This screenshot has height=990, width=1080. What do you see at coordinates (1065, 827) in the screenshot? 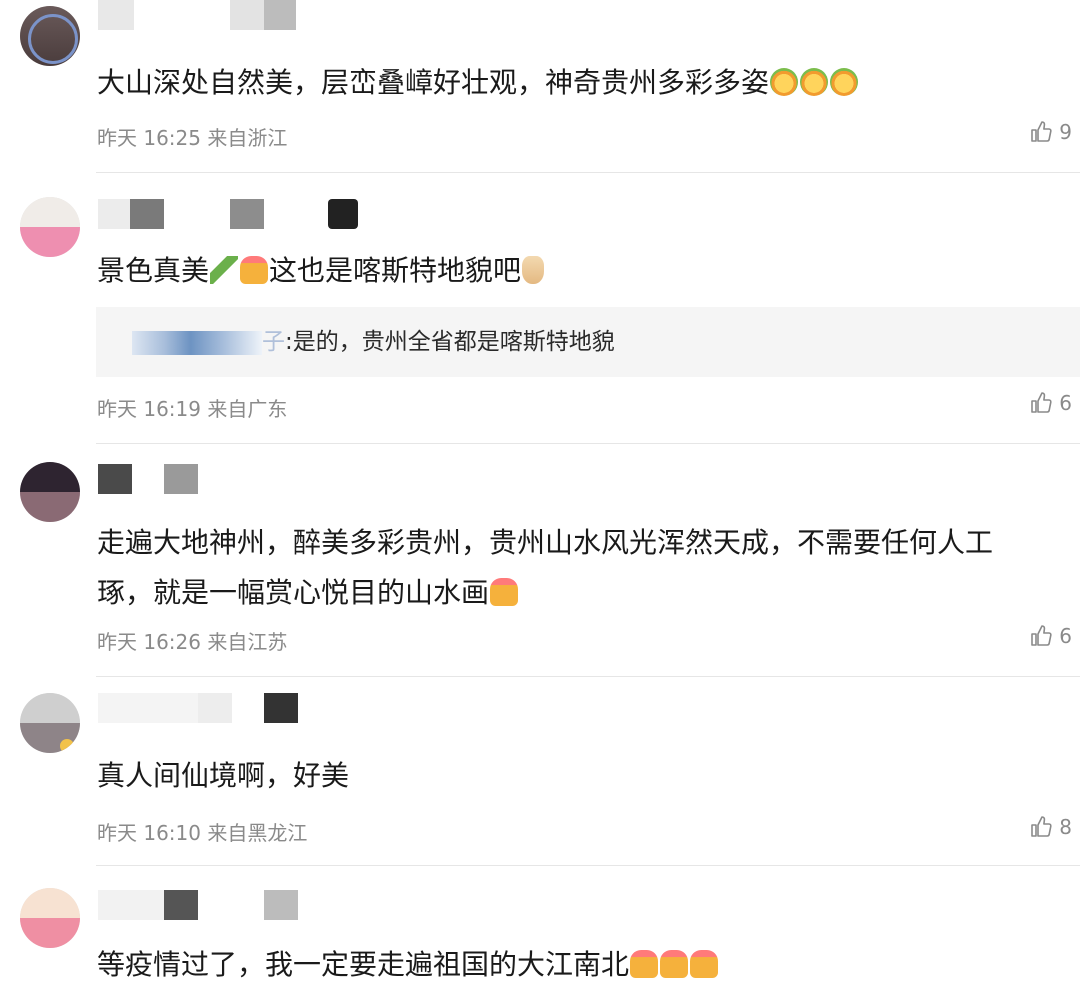
I see `like-count: 8` at bounding box center [1065, 827].